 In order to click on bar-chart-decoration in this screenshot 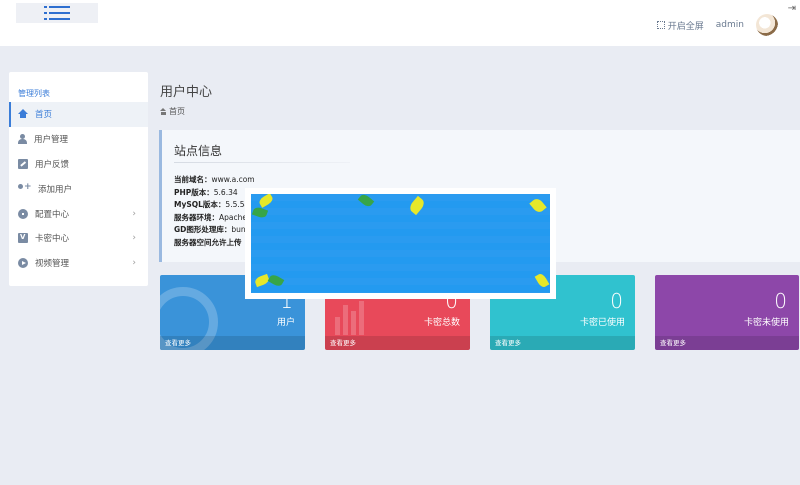, I will do `click(349, 318)`.